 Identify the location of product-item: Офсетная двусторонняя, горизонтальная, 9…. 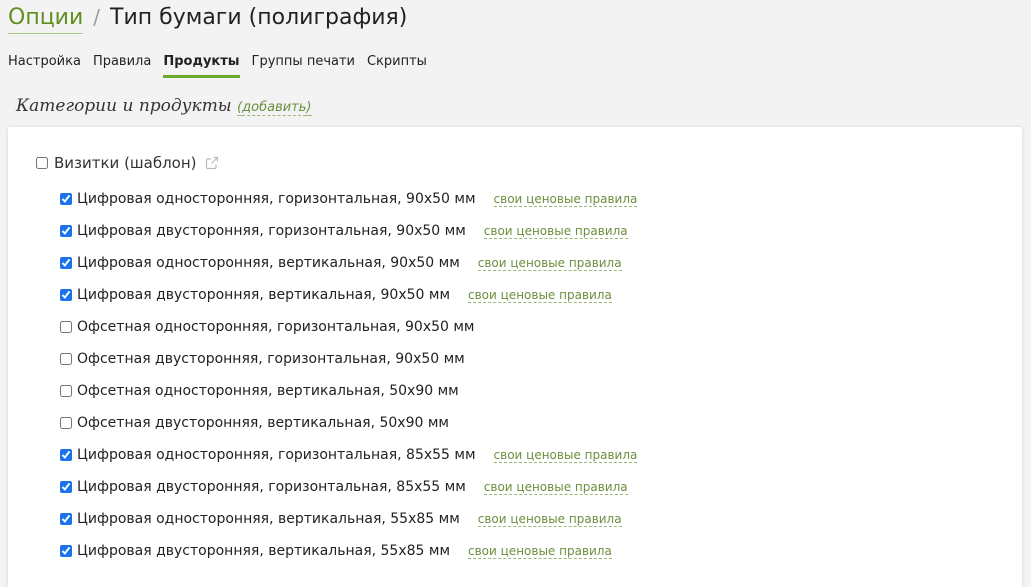
(348, 359).